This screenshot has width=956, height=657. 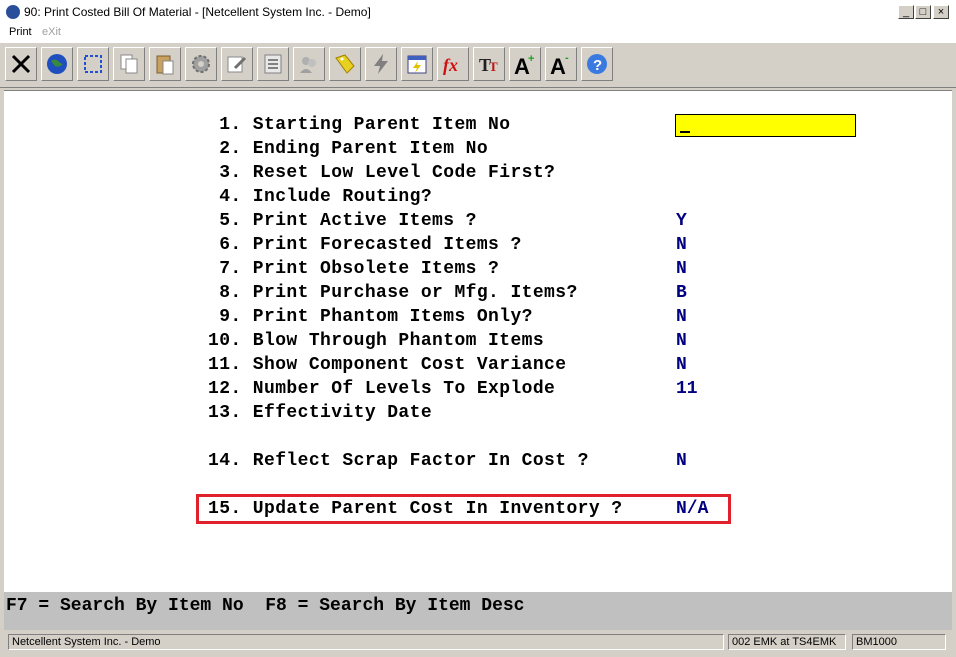 I want to click on select-icon, so click(x=93, y=64).